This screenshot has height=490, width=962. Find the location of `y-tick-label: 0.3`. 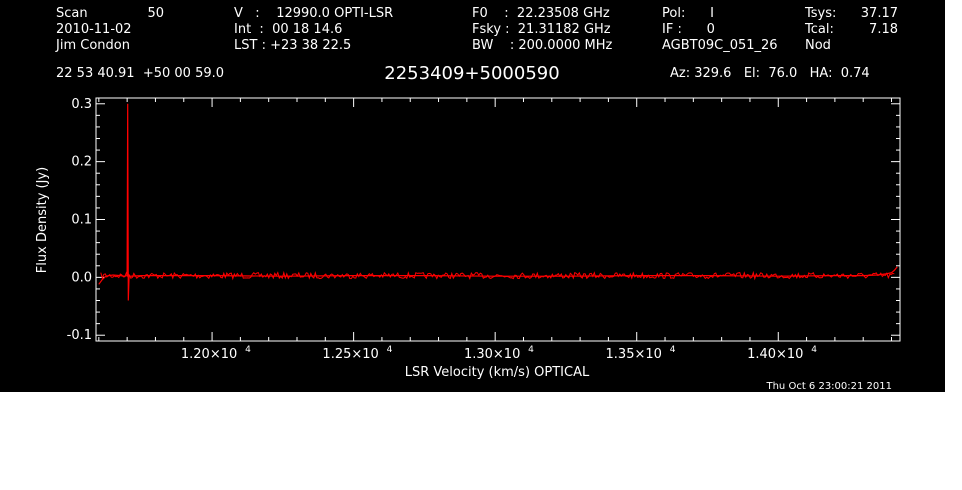

y-tick-label: 0.3 is located at coordinates (81, 104).